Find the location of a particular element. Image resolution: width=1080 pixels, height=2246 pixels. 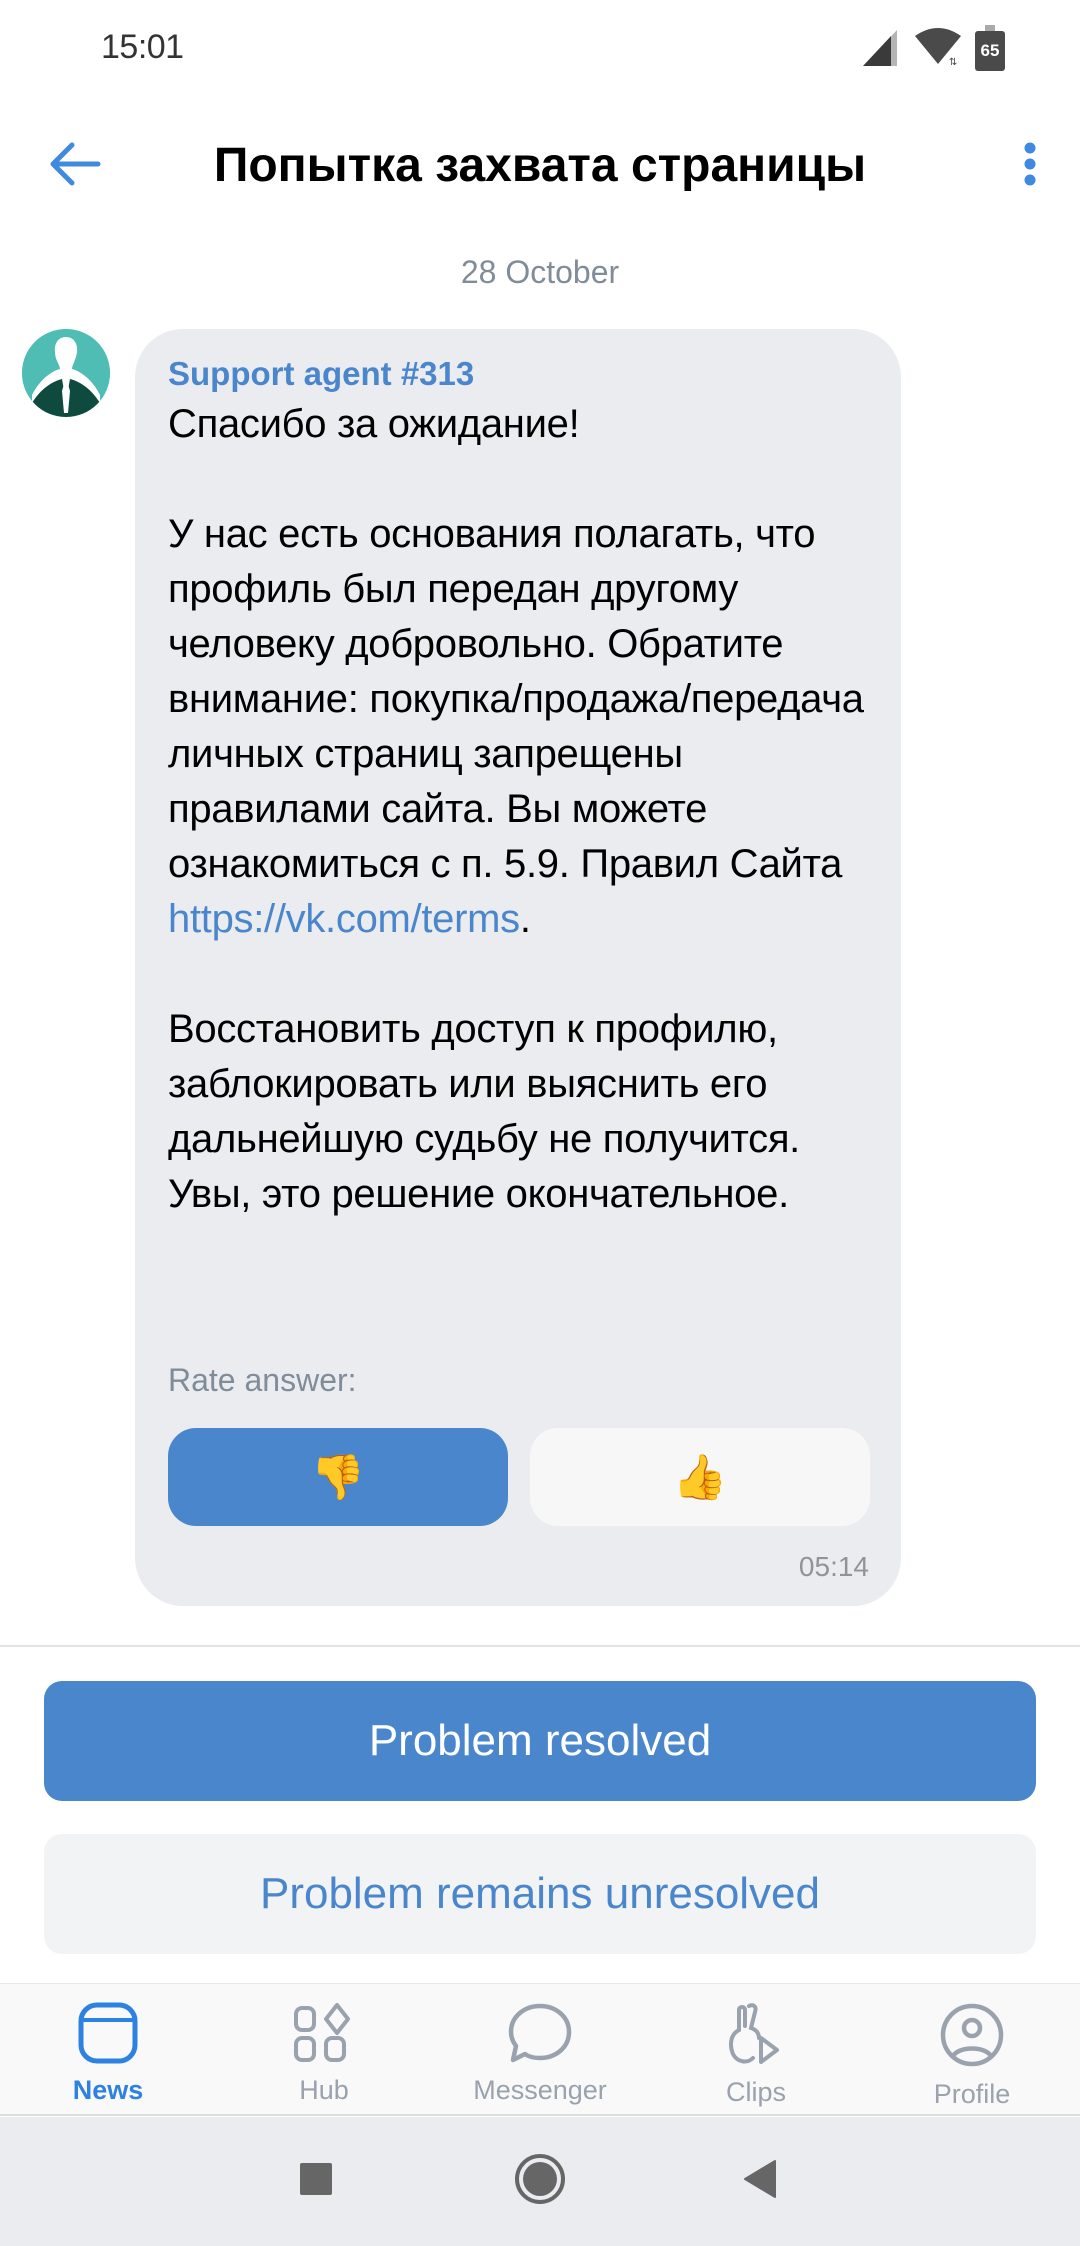

back-nav-button is located at coordinates (760, 2181).